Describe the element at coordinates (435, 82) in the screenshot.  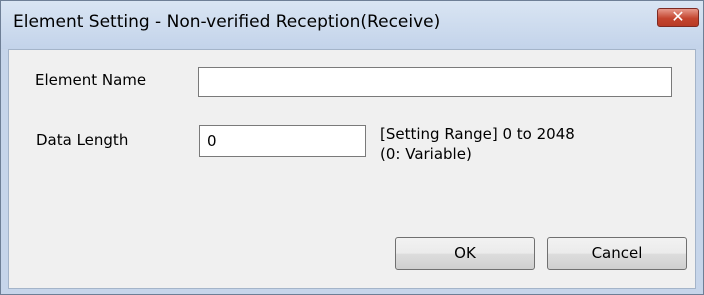
I see `element-name-field` at that location.